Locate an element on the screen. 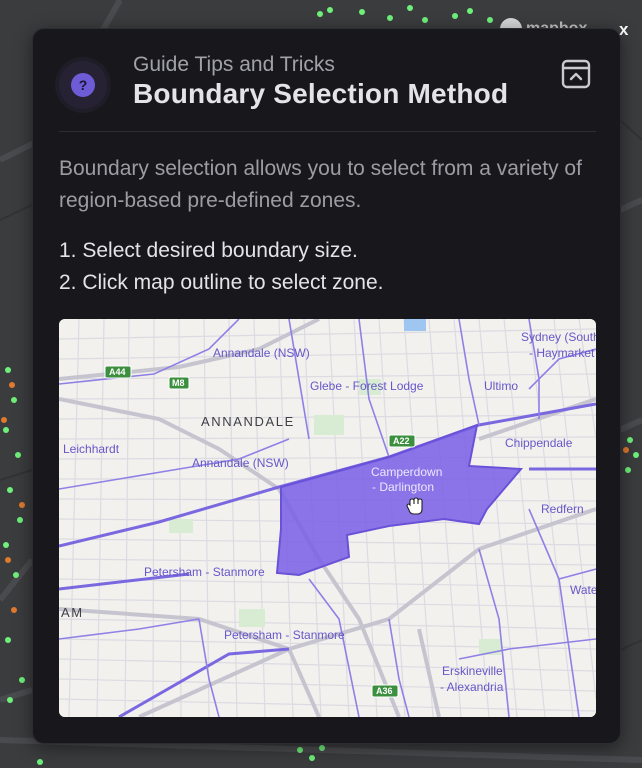  map-label: AM is located at coordinates (72, 612).